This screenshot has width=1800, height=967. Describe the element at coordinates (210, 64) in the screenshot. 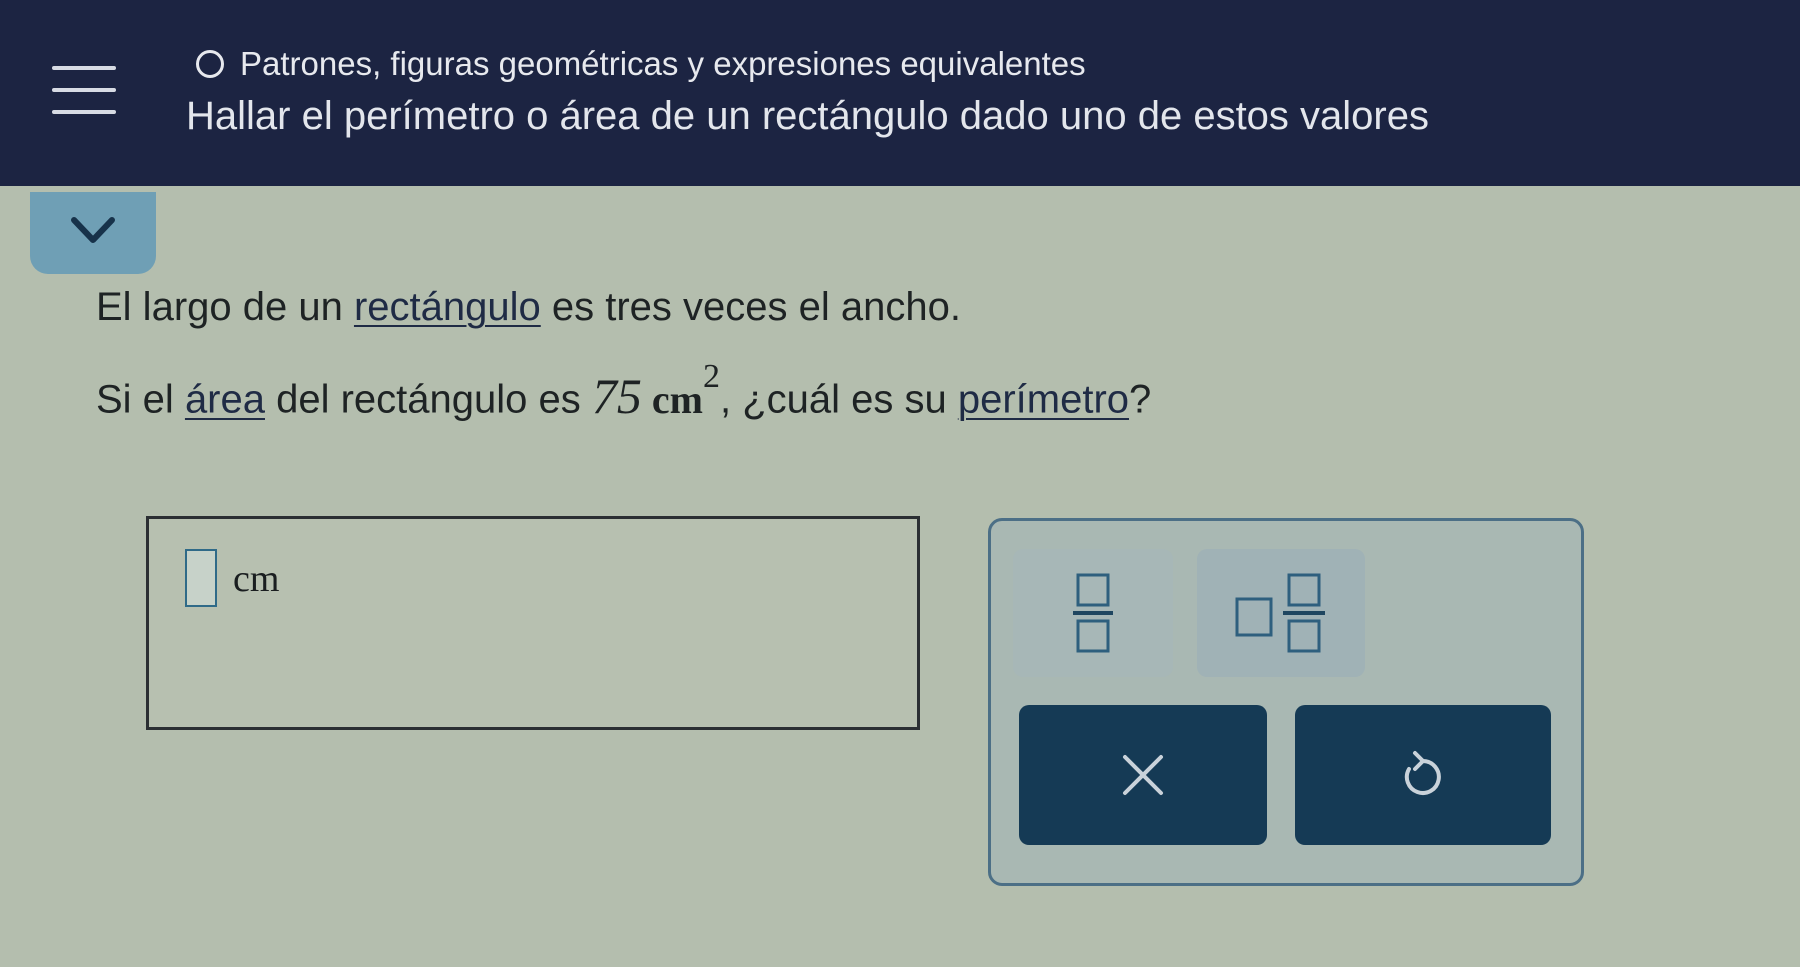

I see `topic-circle-icon` at that location.